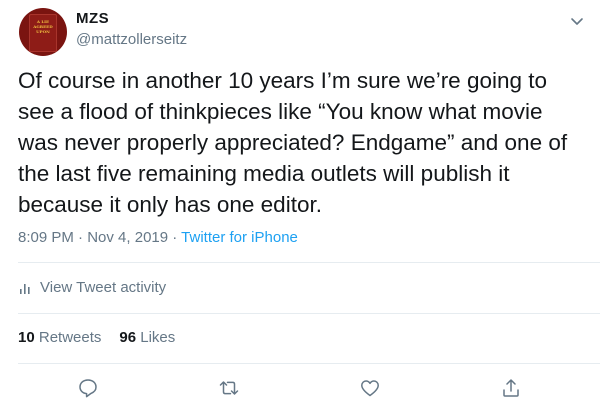  Describe the element at coordinates (70, 337) in the screenshot. I see `retweets-label: Retweets` at that location.